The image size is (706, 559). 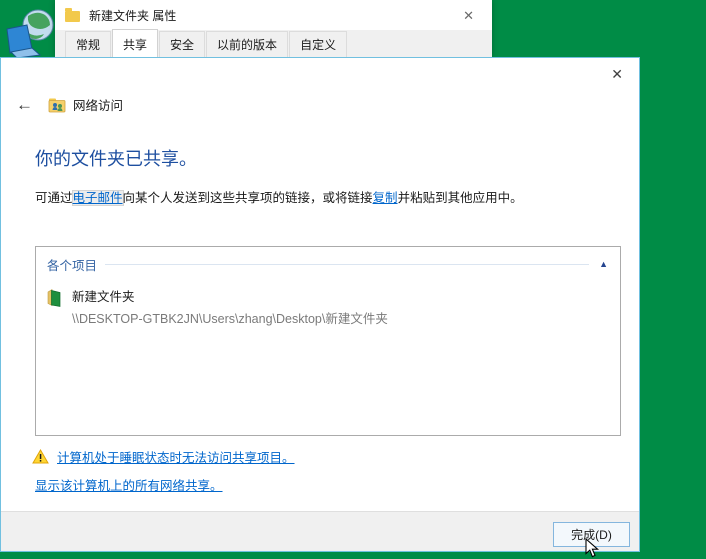 What do you see at coordinates (318, 44) in the screenshot?
I see `tab-customize: 自定义` at bounding box center [318, 44].